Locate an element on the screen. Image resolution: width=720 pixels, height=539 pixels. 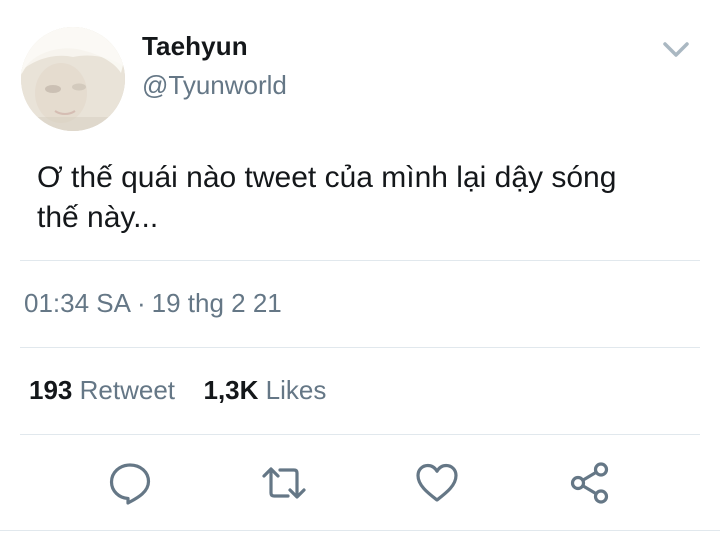
like-button is located at coordinates (437, 483).